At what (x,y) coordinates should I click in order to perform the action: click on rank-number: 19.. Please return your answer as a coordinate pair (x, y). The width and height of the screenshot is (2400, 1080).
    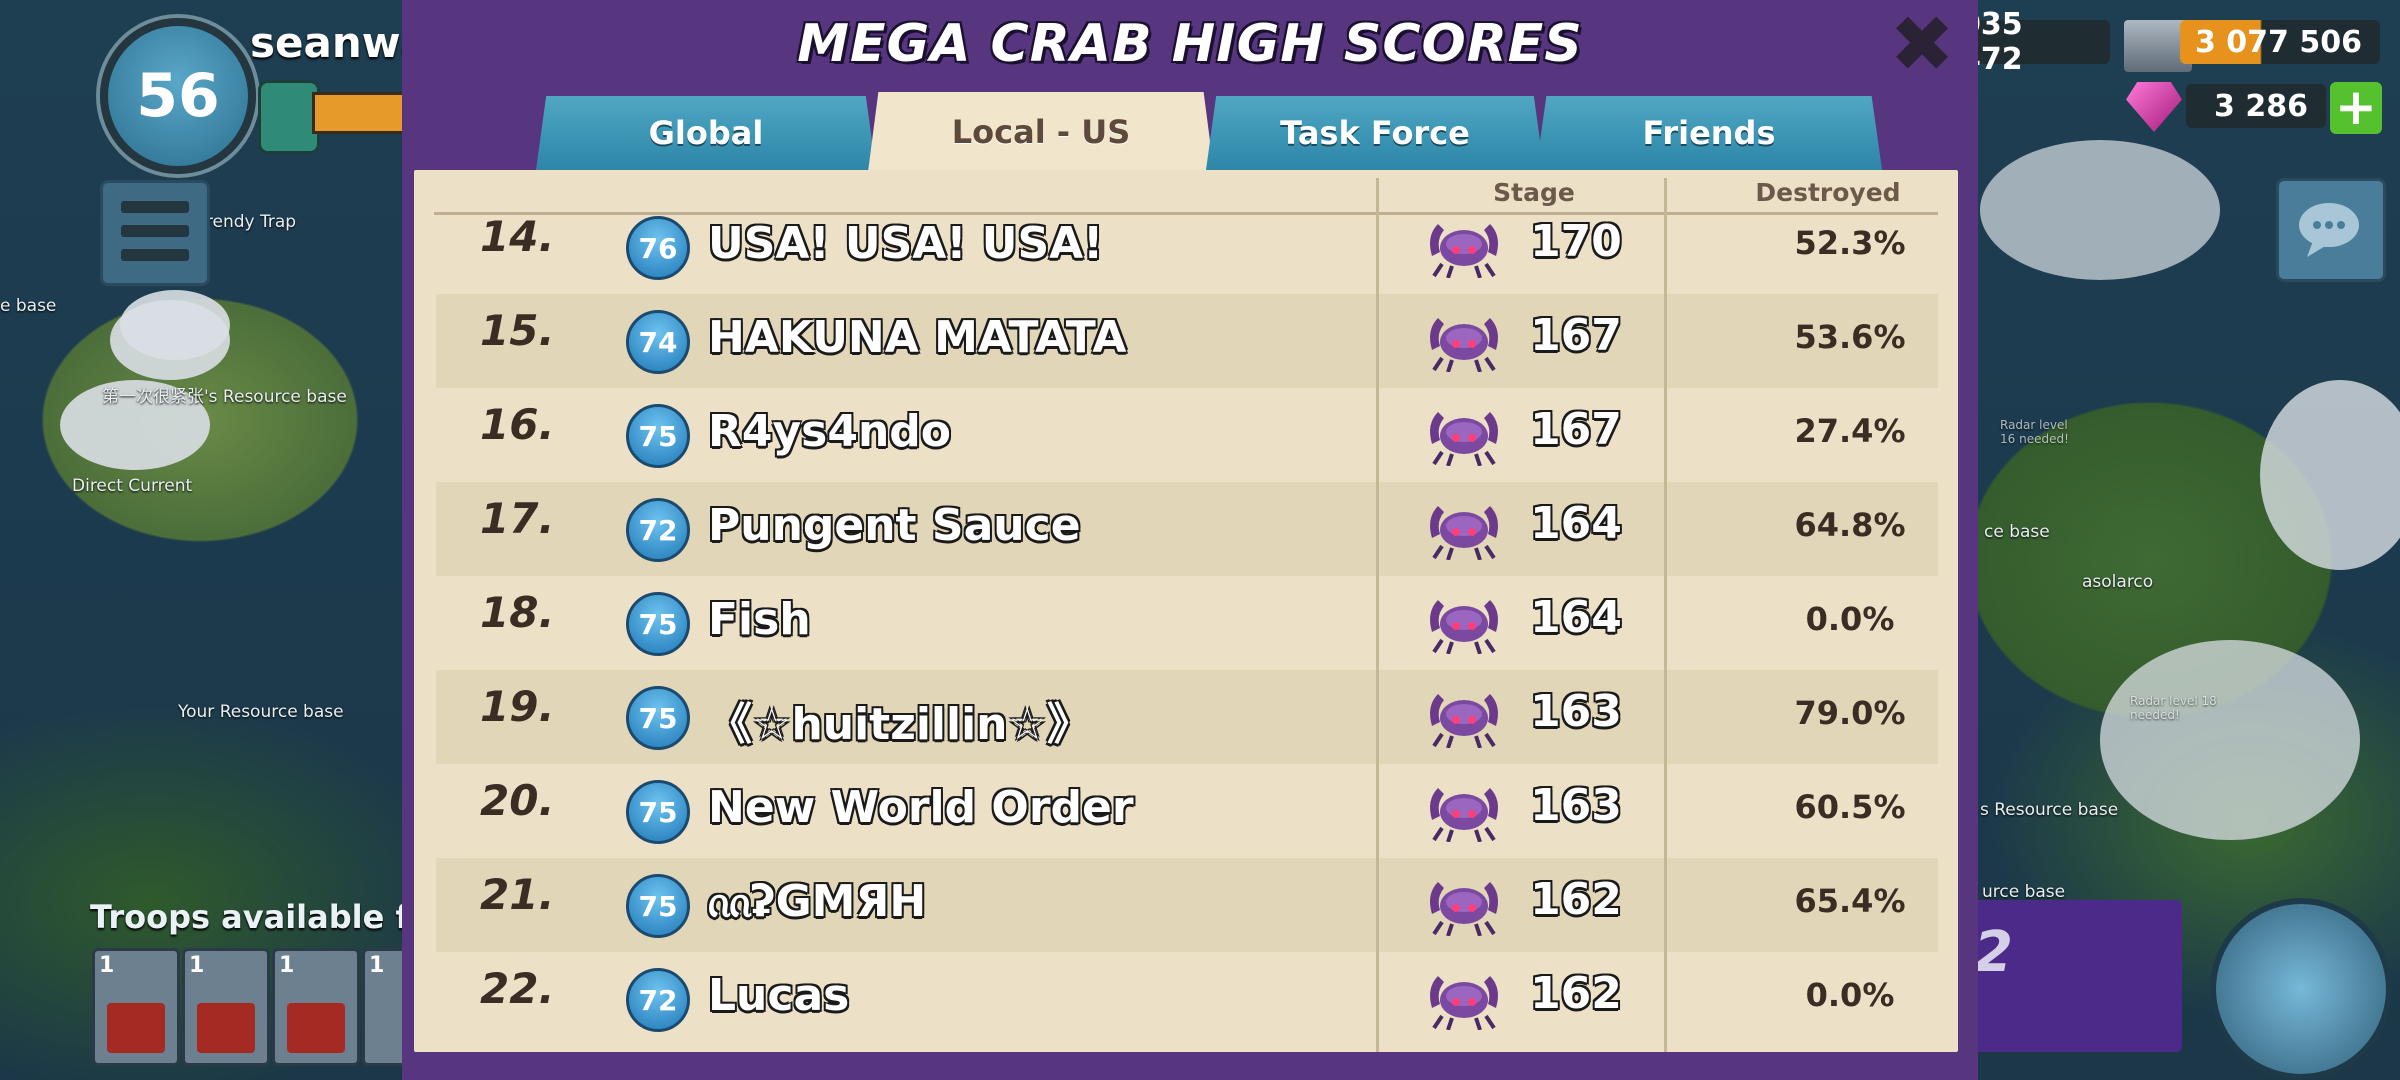
    Looking at the image, I should click on (517, 706).